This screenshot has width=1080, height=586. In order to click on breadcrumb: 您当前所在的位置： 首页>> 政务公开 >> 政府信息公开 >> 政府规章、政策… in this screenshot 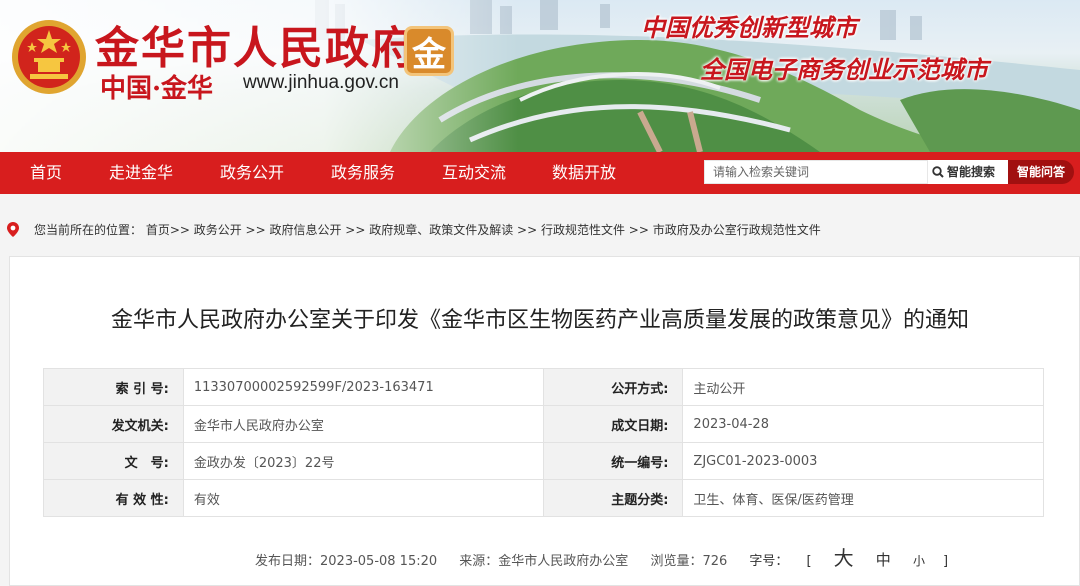, I will do `click(540, 229)`.